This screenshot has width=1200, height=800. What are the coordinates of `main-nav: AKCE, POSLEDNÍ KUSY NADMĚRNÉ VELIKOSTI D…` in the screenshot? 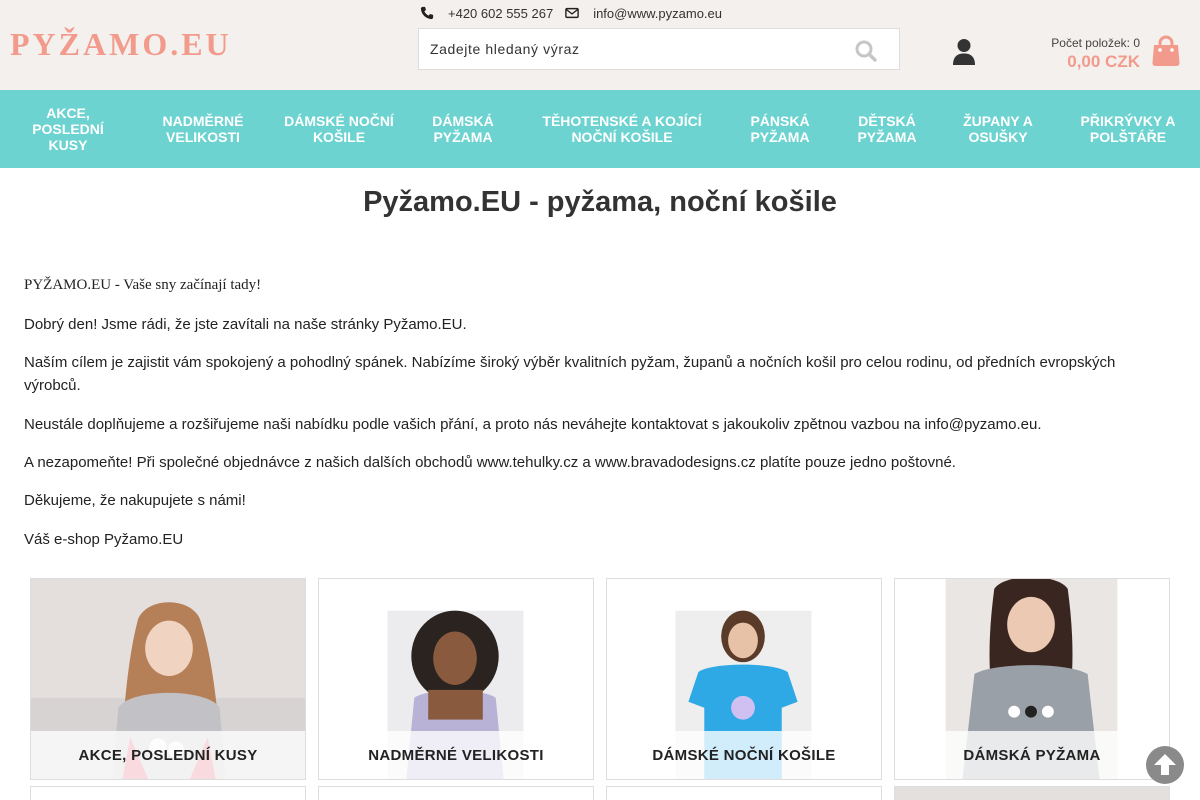 It's located at (600, 129).